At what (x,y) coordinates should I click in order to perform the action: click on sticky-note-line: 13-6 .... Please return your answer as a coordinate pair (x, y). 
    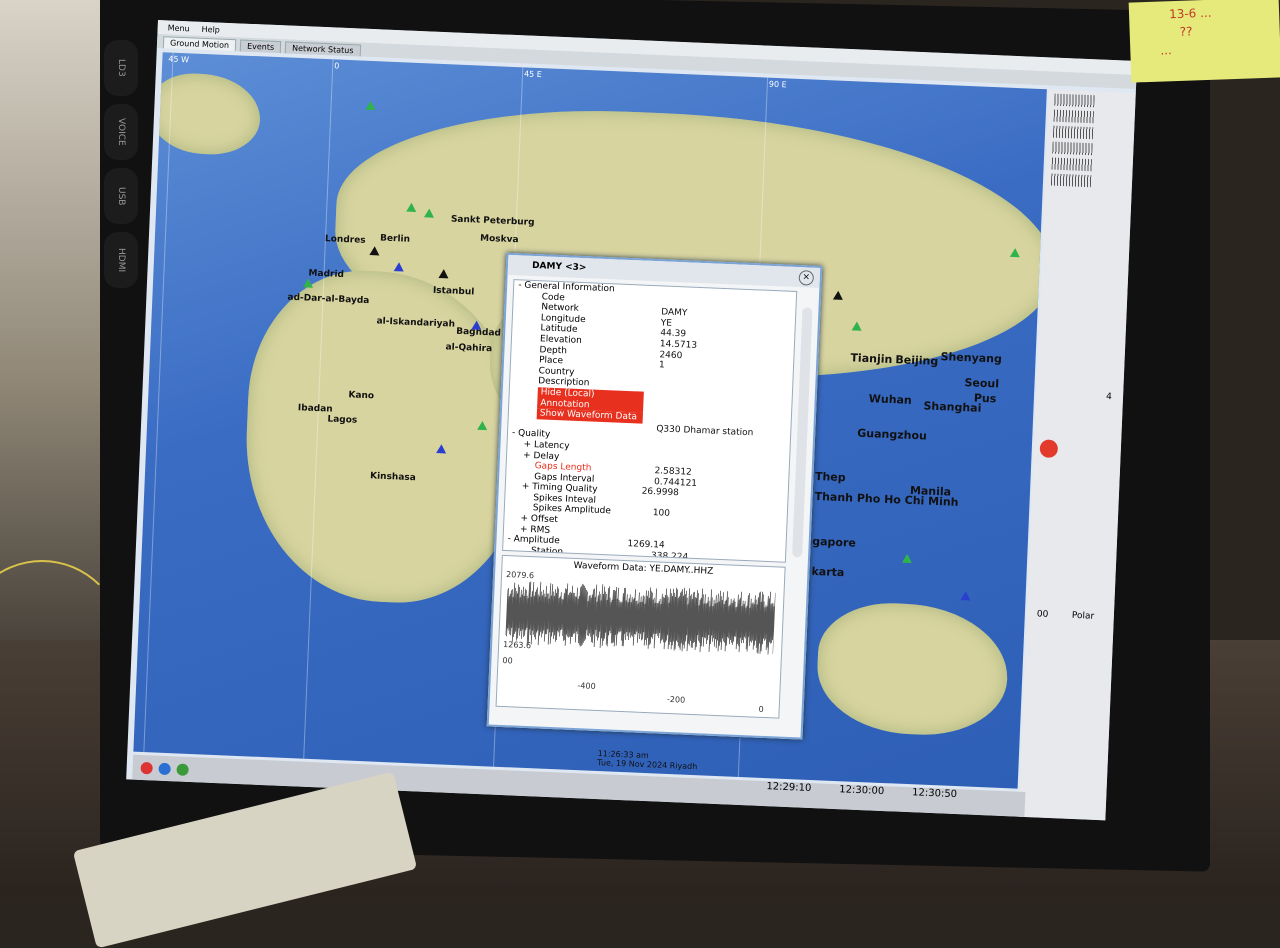
    Looking at the image, I should click on (1224, 12).